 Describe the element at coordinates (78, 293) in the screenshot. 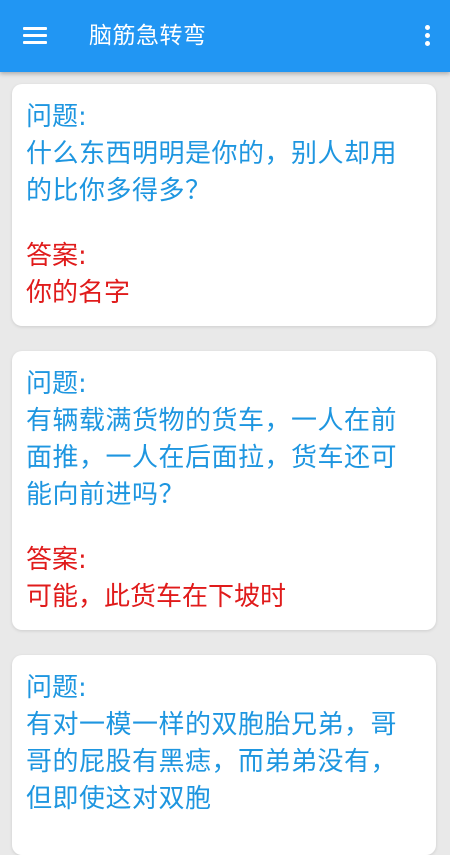

I see `answer-text: 你的名字` at that location.